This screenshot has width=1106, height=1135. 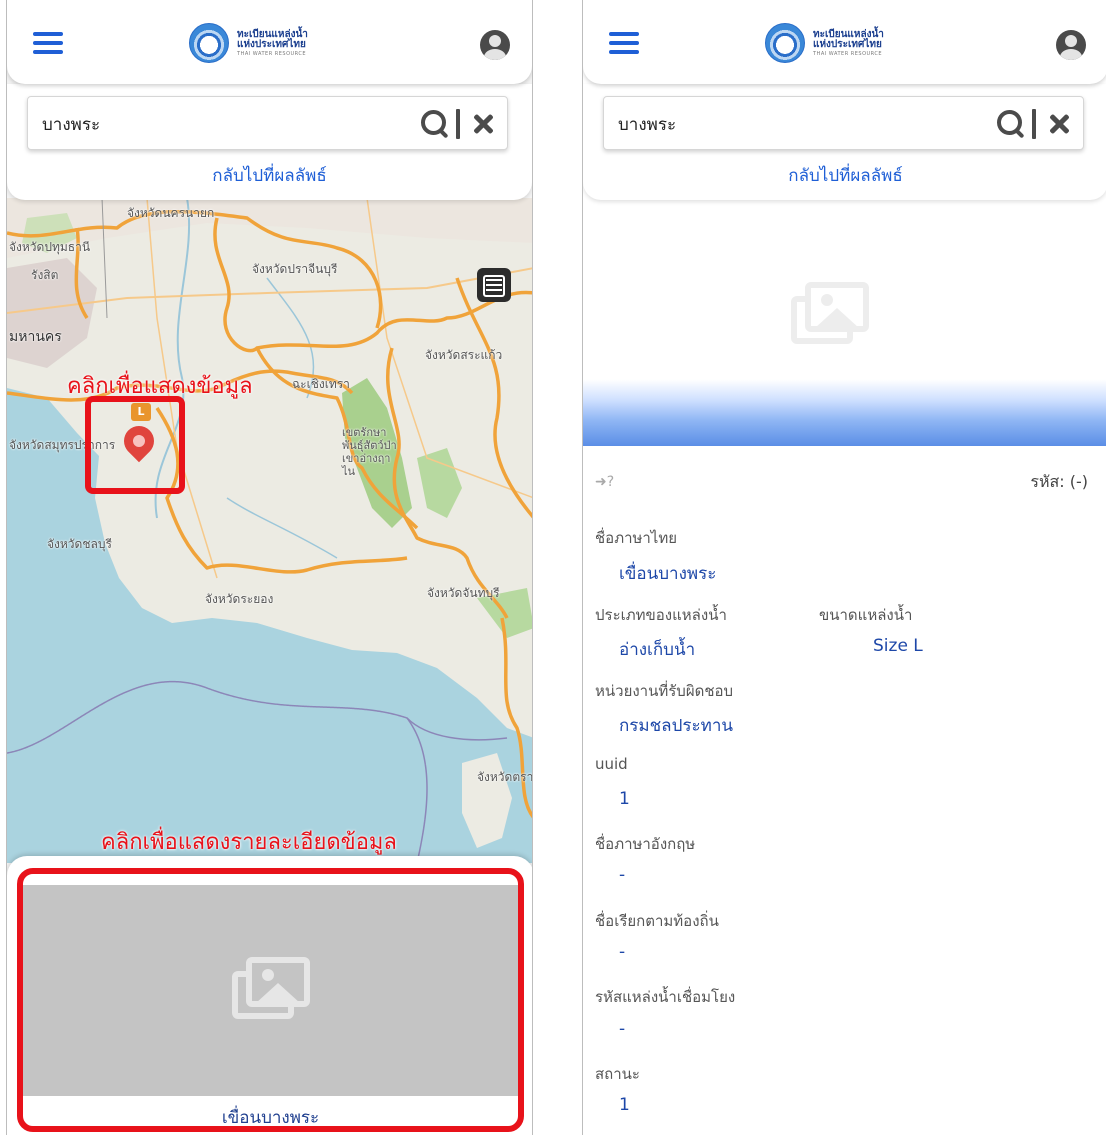 I want to click on field-label-linked-code: รหัสแหล่งน้ำเชื่อมโยง, so click(x=665, y=997).